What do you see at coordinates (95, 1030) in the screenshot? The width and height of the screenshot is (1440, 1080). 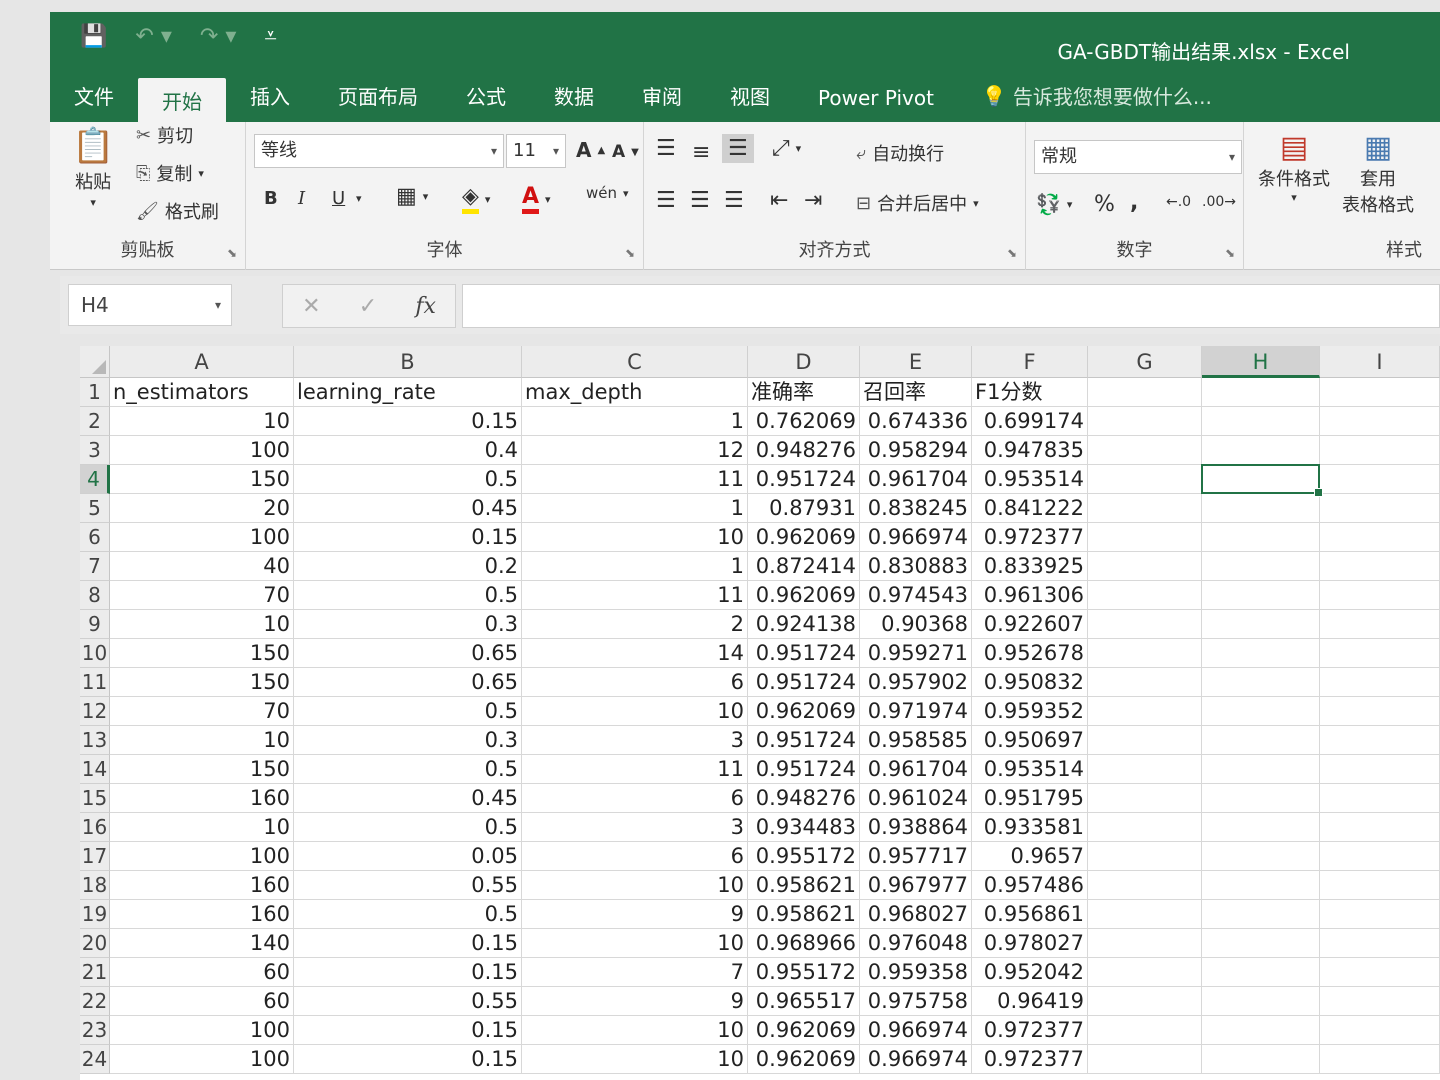 I see `row-header: 23` at bounding box center [95, 1030].